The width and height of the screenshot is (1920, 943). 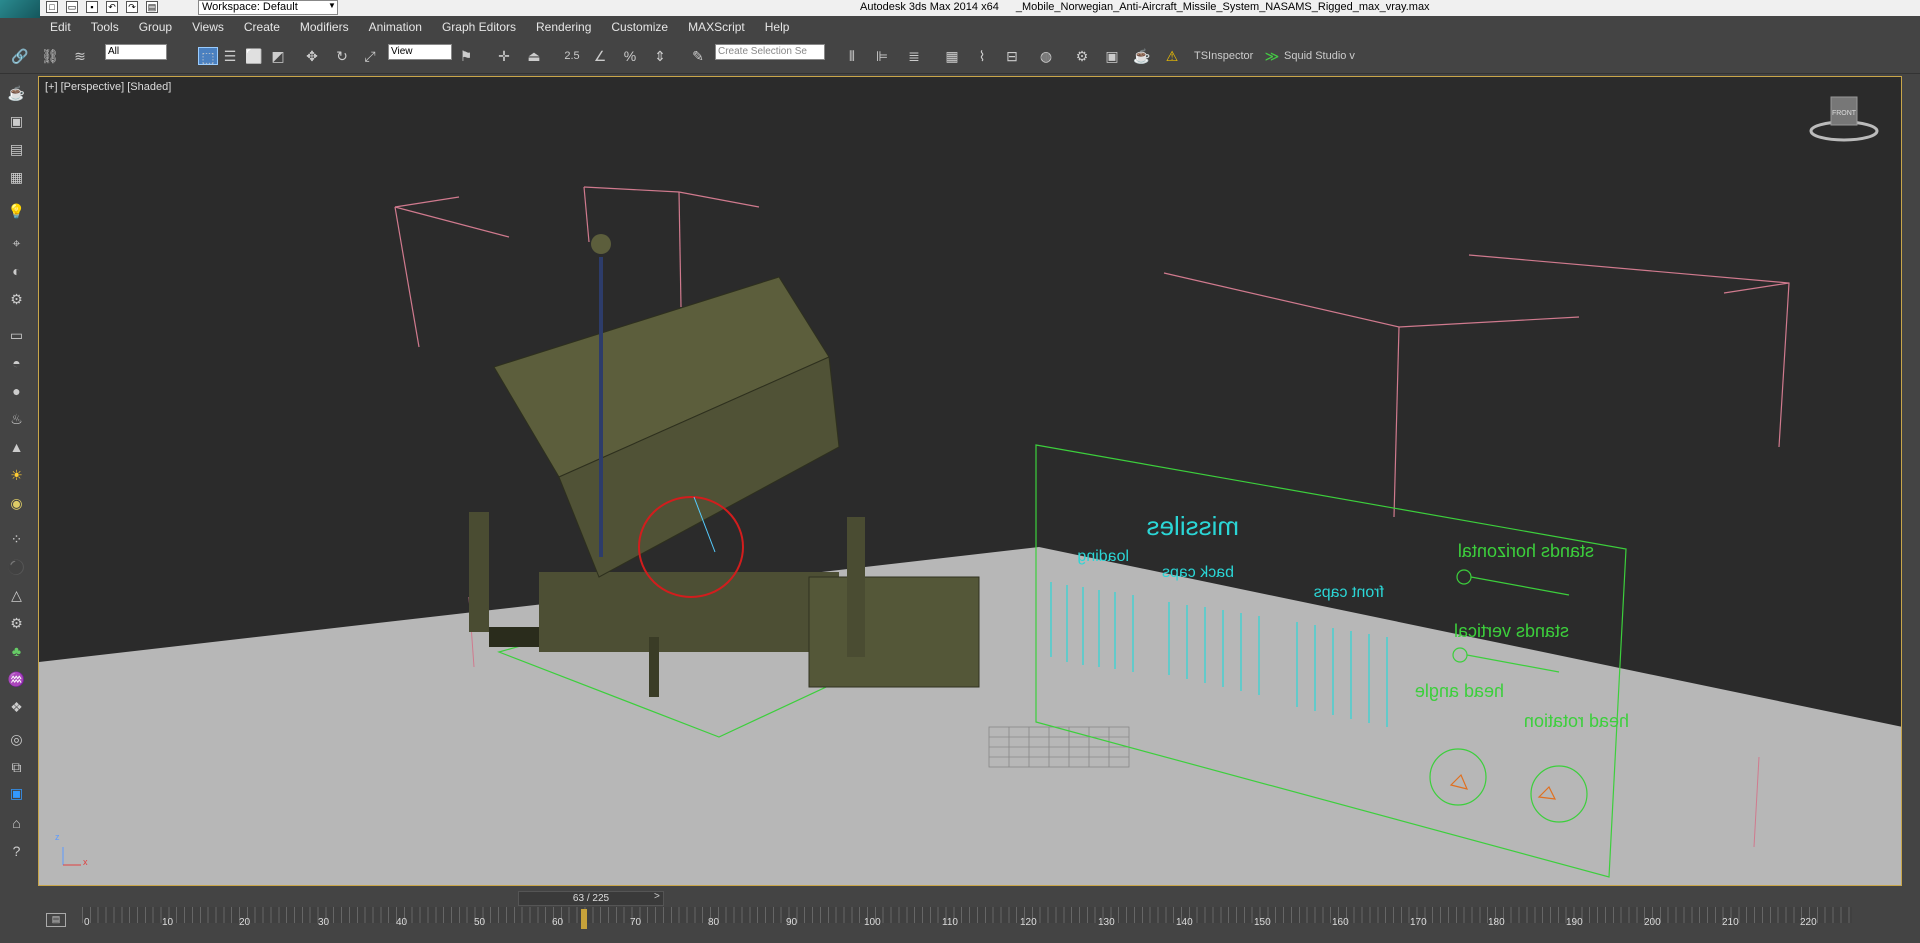 I want to click on light-bulb-icon: 💡, so click(x=16, y=211).